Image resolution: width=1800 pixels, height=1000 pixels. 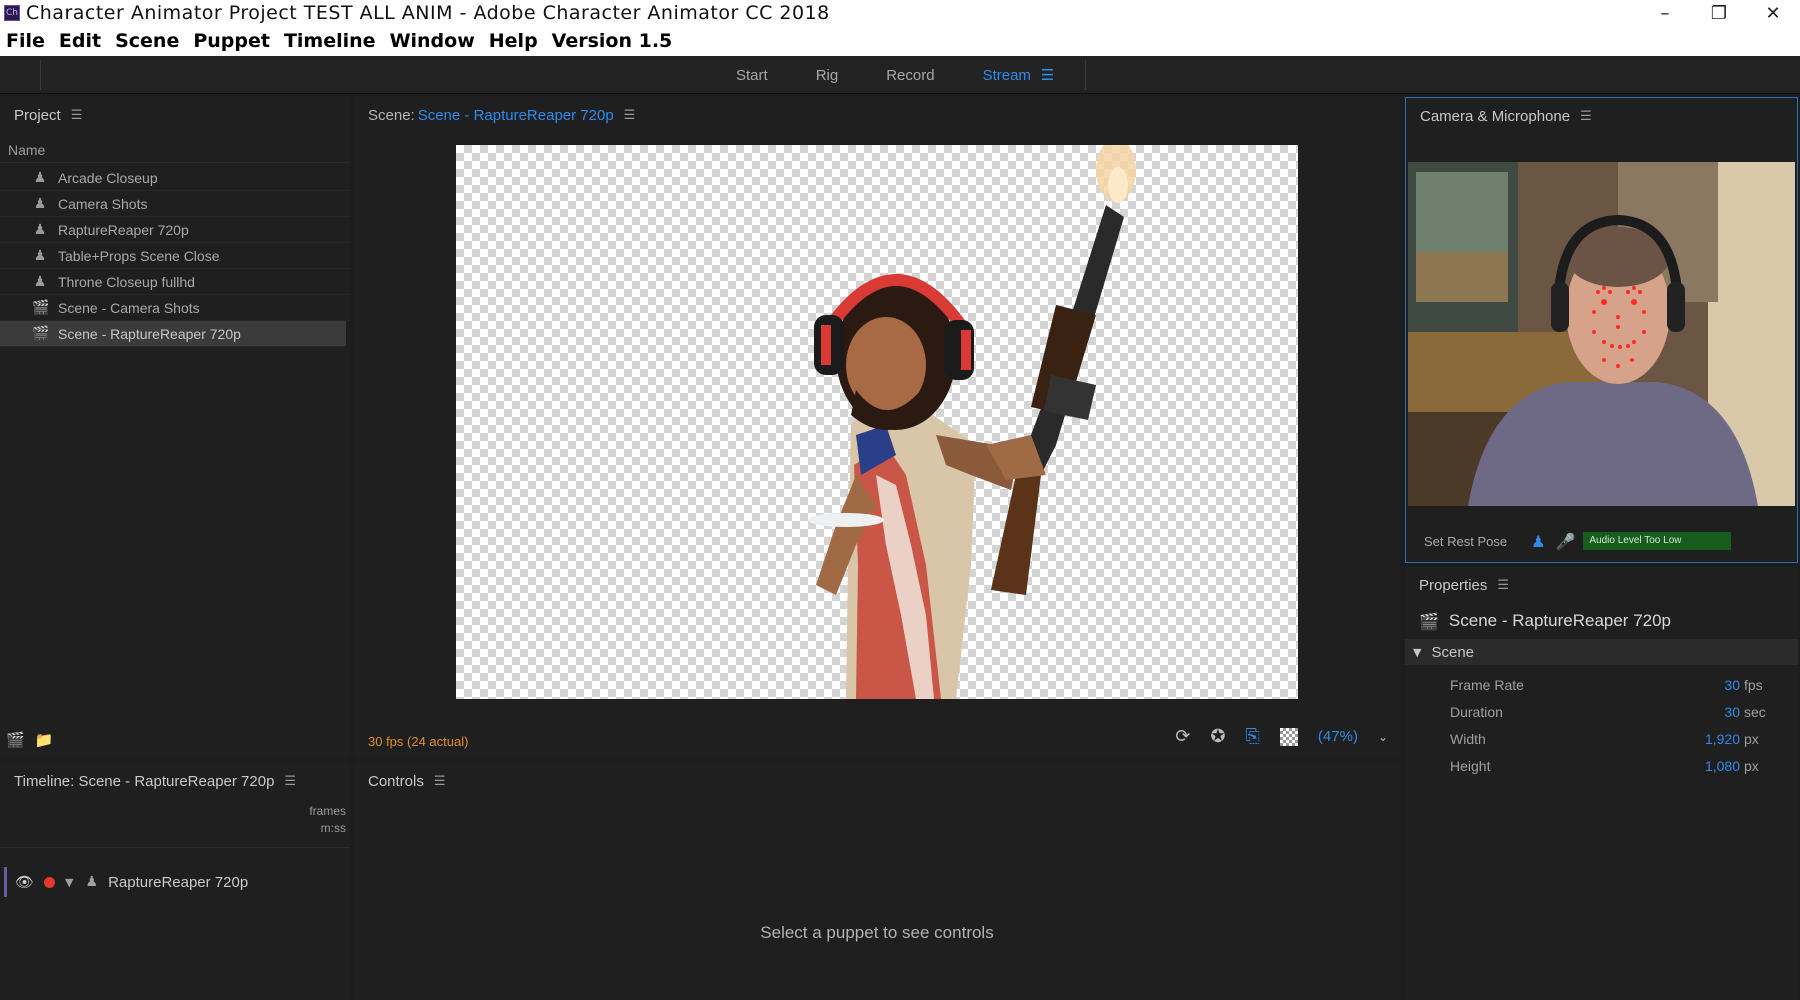 What do you see at coordinates (1470, 765) in the screenshot?
I see `property-label: Height` at bounding box center [1470, 765].